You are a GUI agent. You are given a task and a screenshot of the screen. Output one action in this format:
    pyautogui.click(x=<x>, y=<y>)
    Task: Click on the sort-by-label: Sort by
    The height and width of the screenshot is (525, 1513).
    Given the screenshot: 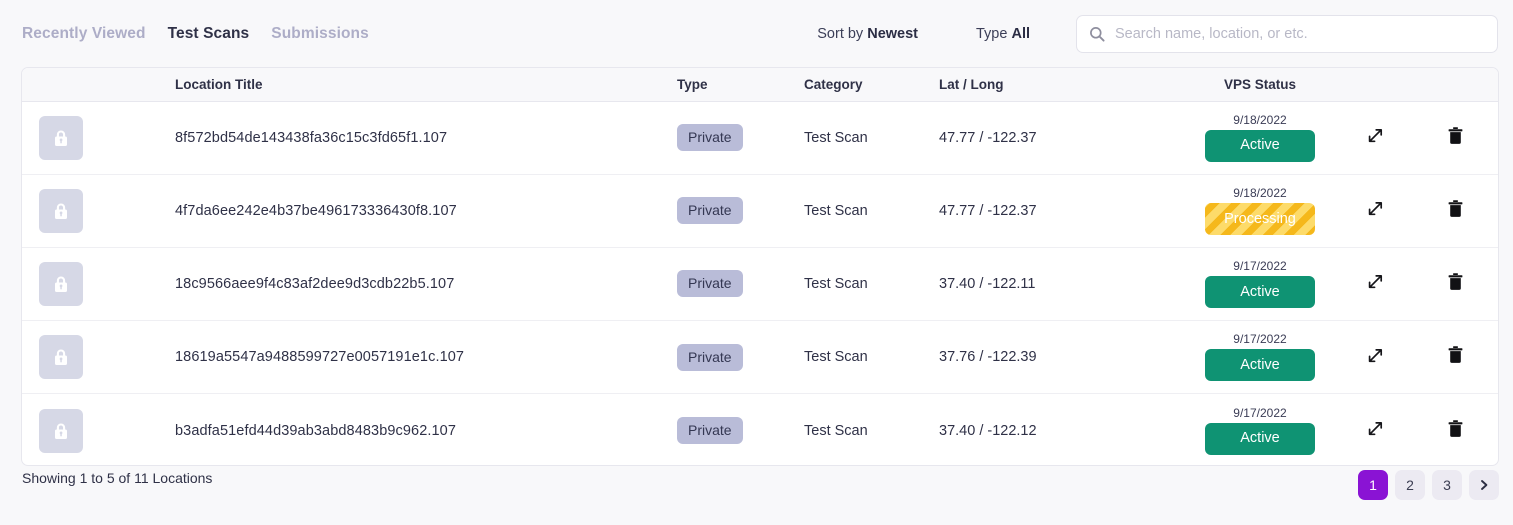 What is the action you would take?
    pyautogui.click(x=840, y=34)
    